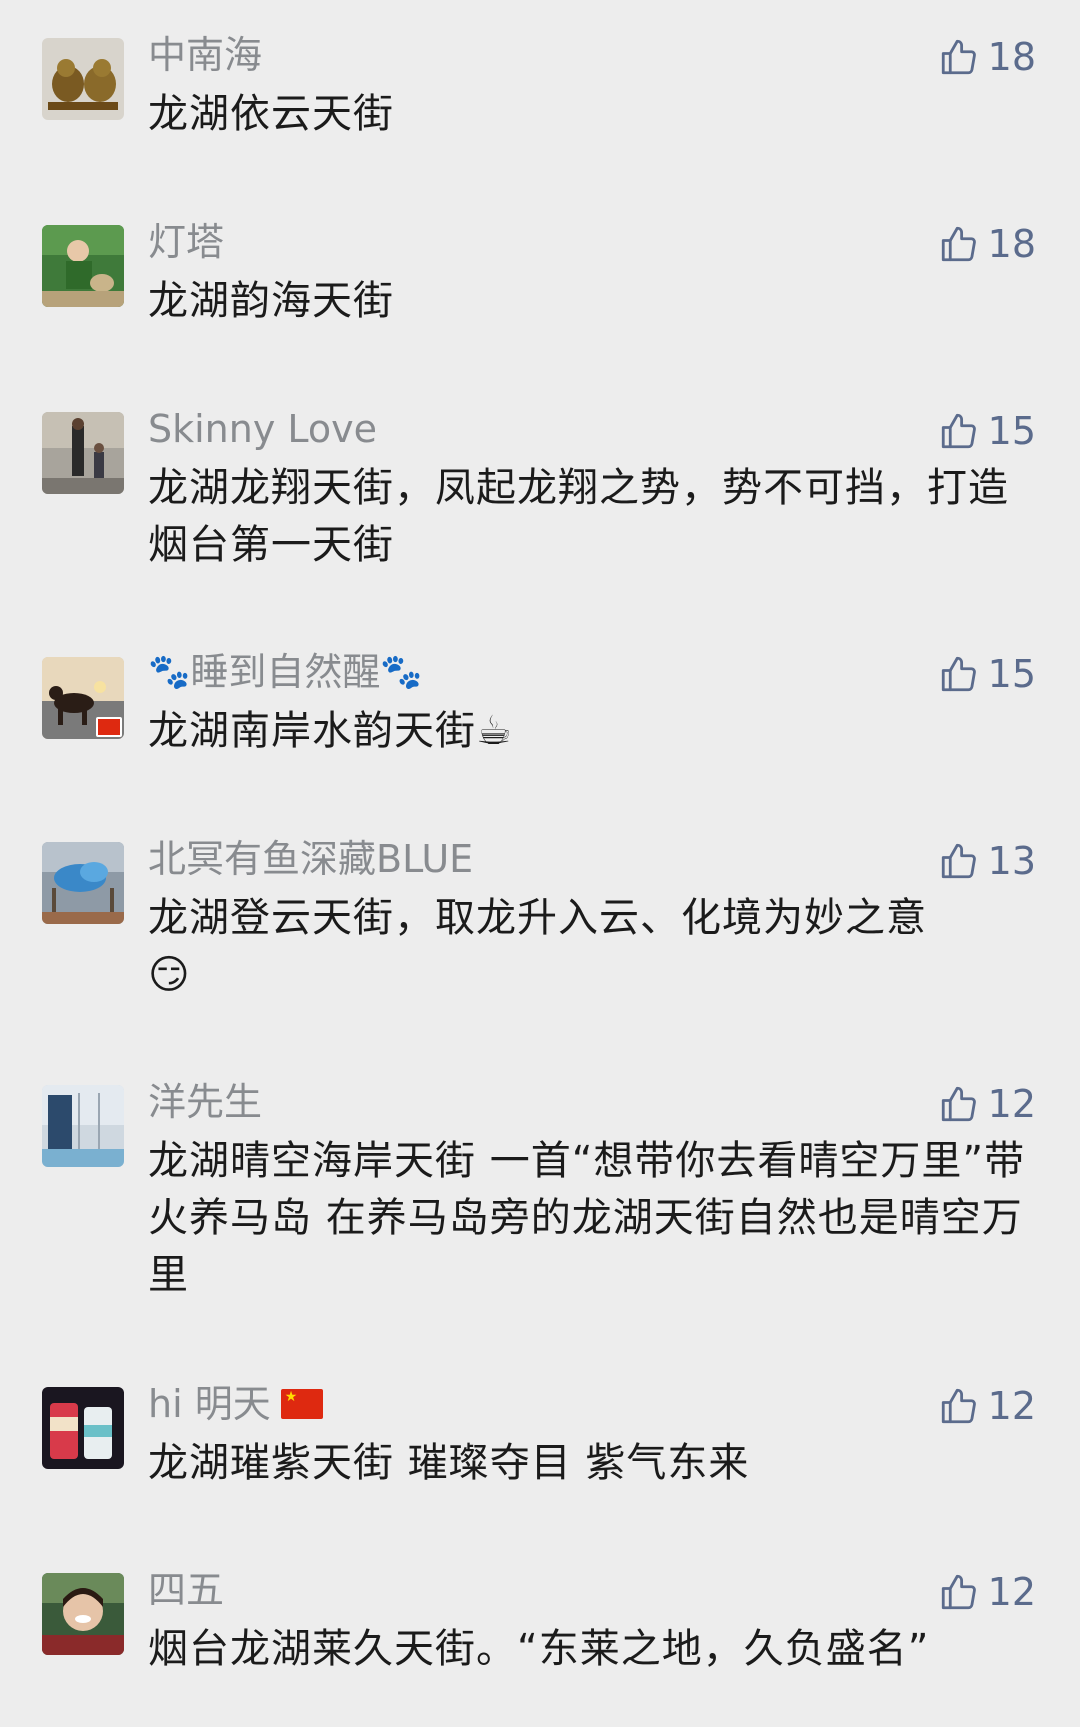 The width and height of the screenshot is (1080, 1727). What do you see at coordinates (537, 918) in the screenshot?
I see `comment-text-body: 龙湖登云天街，取龙升入云、化境为妙之意` at bounding box center [537, 918].